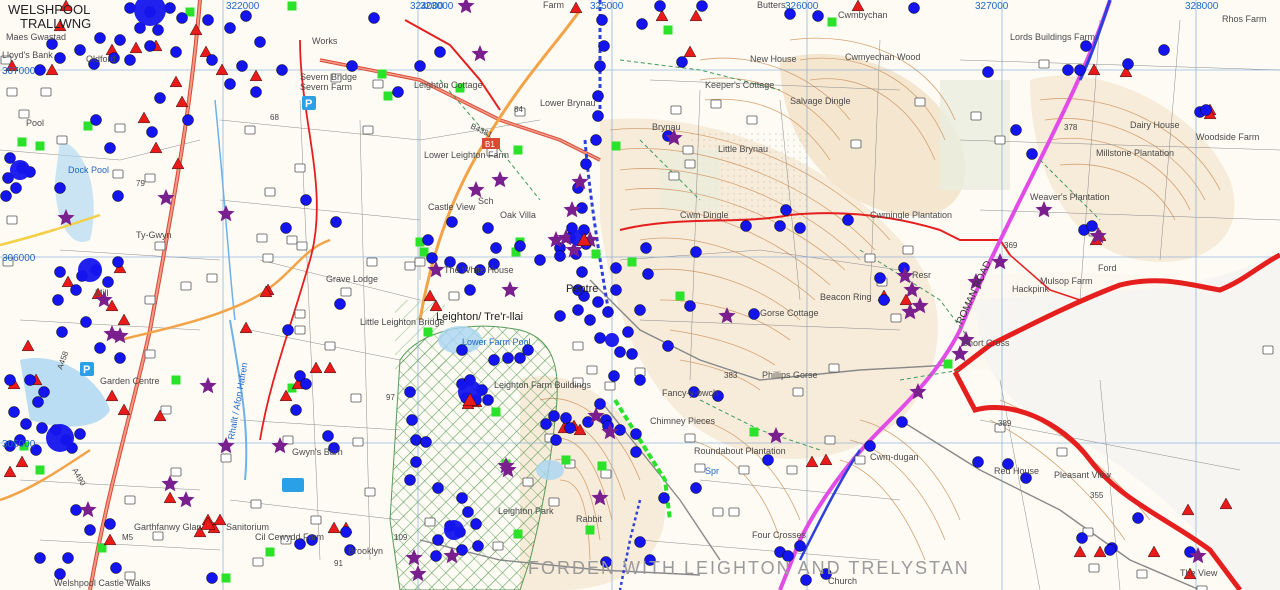 The image size is (1280, 590). What do you see at coordinates (90, 270) in the screenshot?
I see `marker-cluster` at bounding box center [90, 270].